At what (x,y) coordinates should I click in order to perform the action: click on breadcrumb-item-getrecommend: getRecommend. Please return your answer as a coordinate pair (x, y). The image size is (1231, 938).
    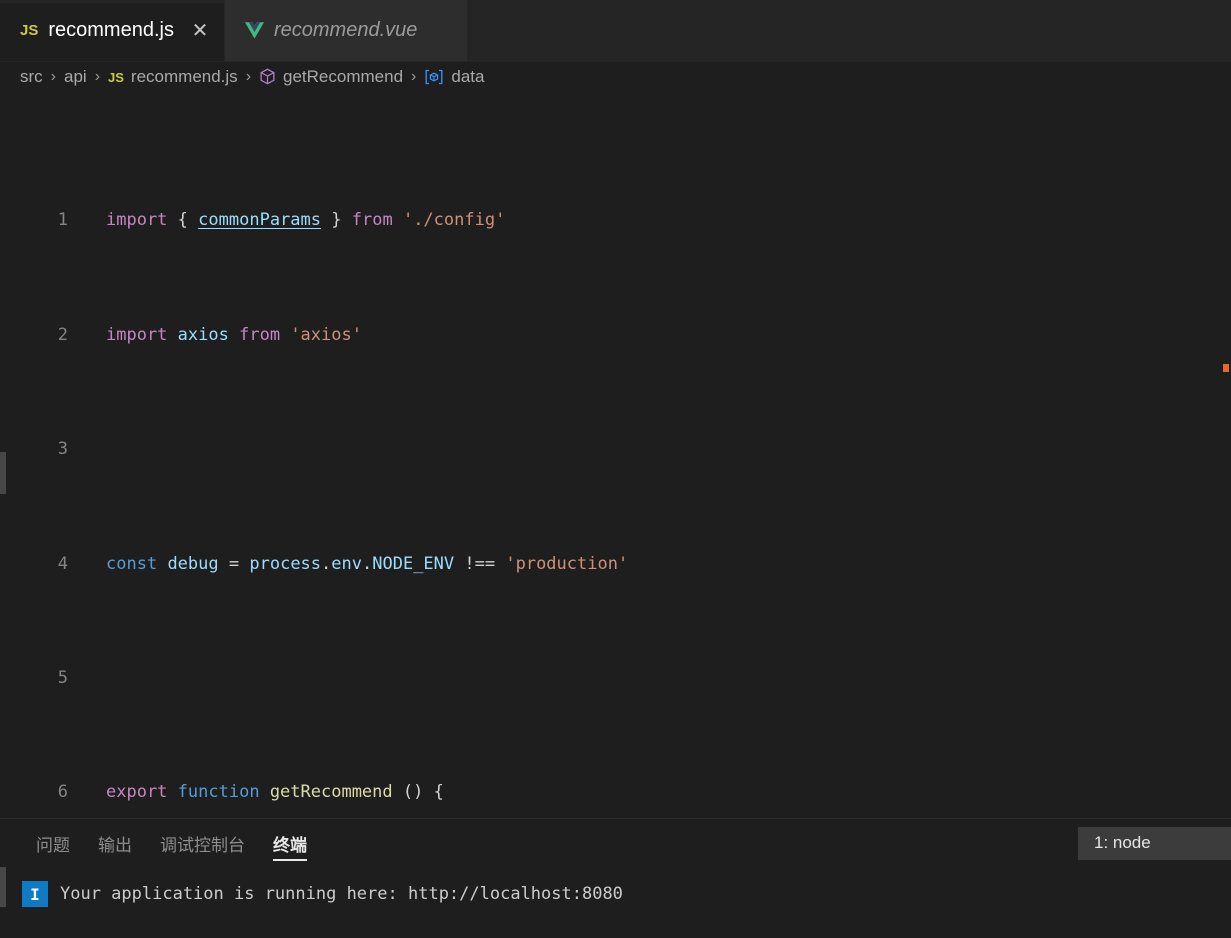
    Looking at the image, I should click on (331, 77).